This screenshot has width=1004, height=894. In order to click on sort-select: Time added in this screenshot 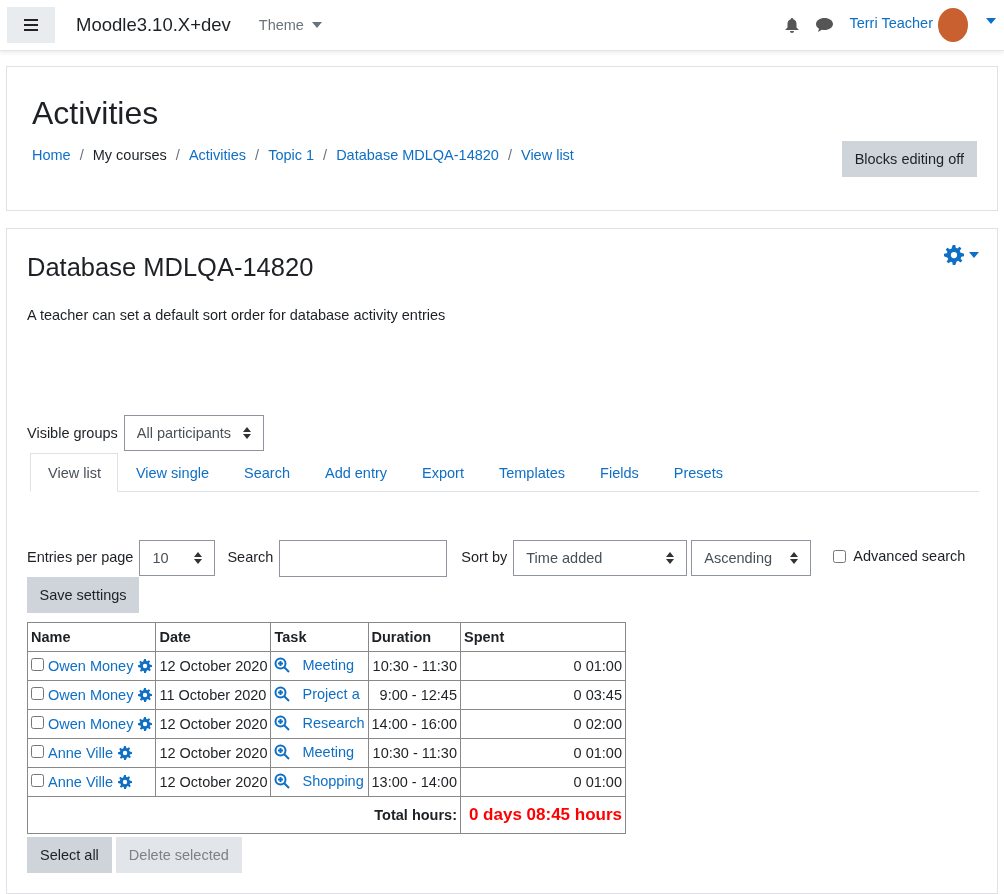, I will do `click(600, 558)`.